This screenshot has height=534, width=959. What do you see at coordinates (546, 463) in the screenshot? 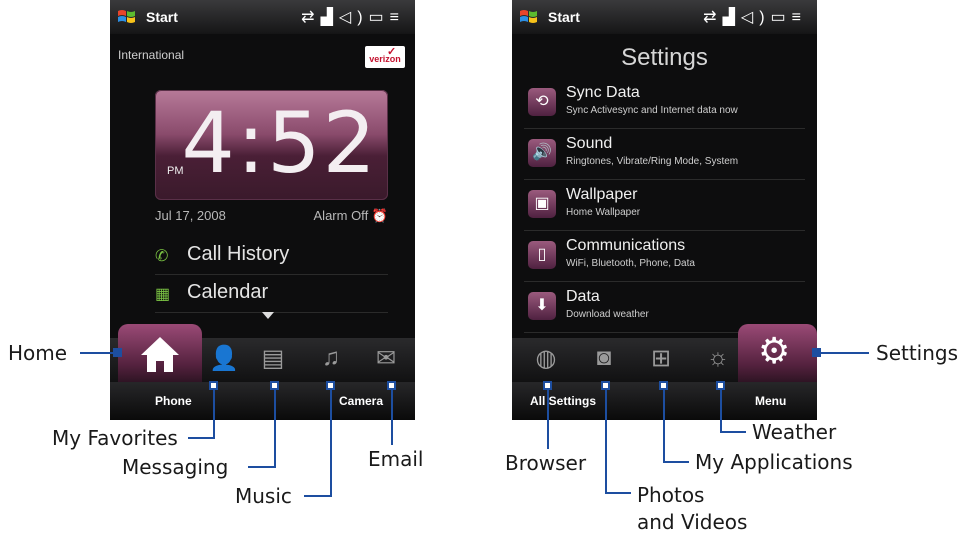
I see `callout-browser: Browser` at bounding box center [546, 463].